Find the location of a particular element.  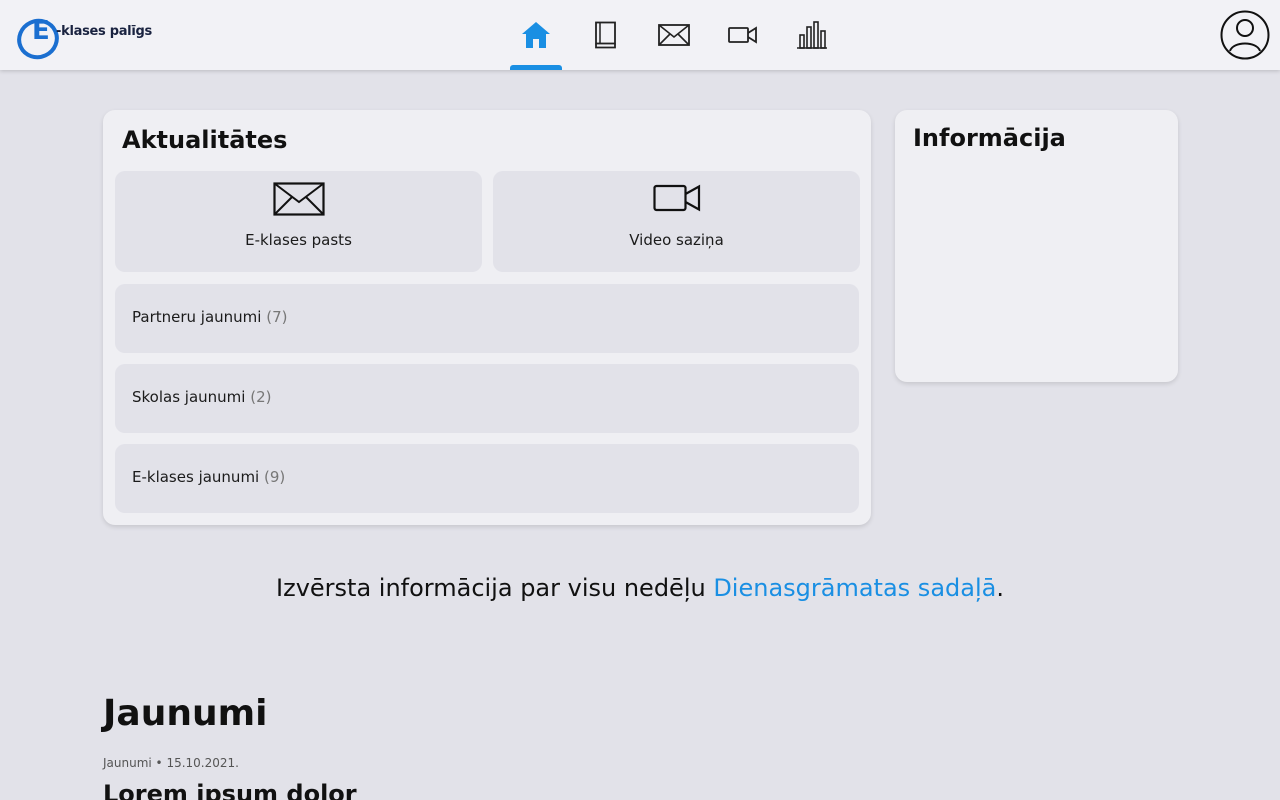

bar-chart-icon is located at coordinates (812, 35).